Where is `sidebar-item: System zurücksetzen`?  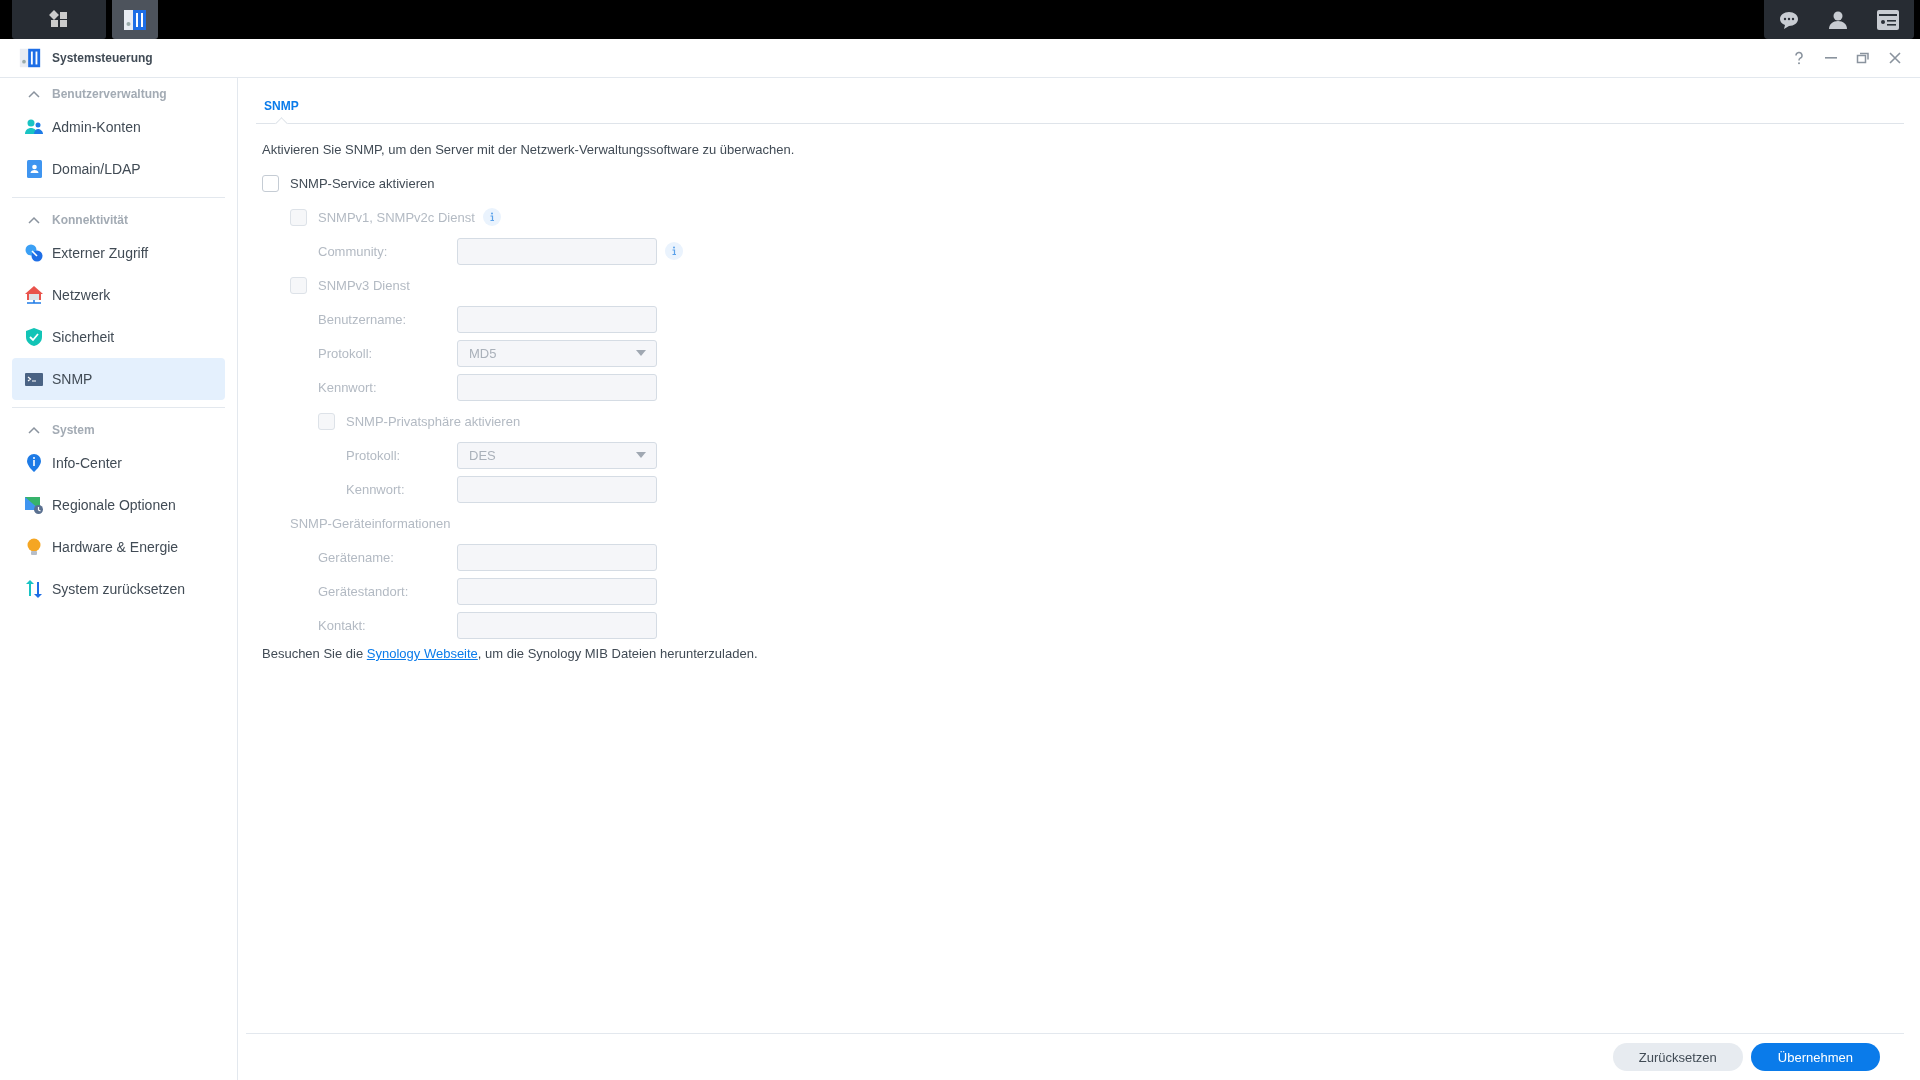
sidebar-item: System zurücksetzen is located at coordinates (118, 589).